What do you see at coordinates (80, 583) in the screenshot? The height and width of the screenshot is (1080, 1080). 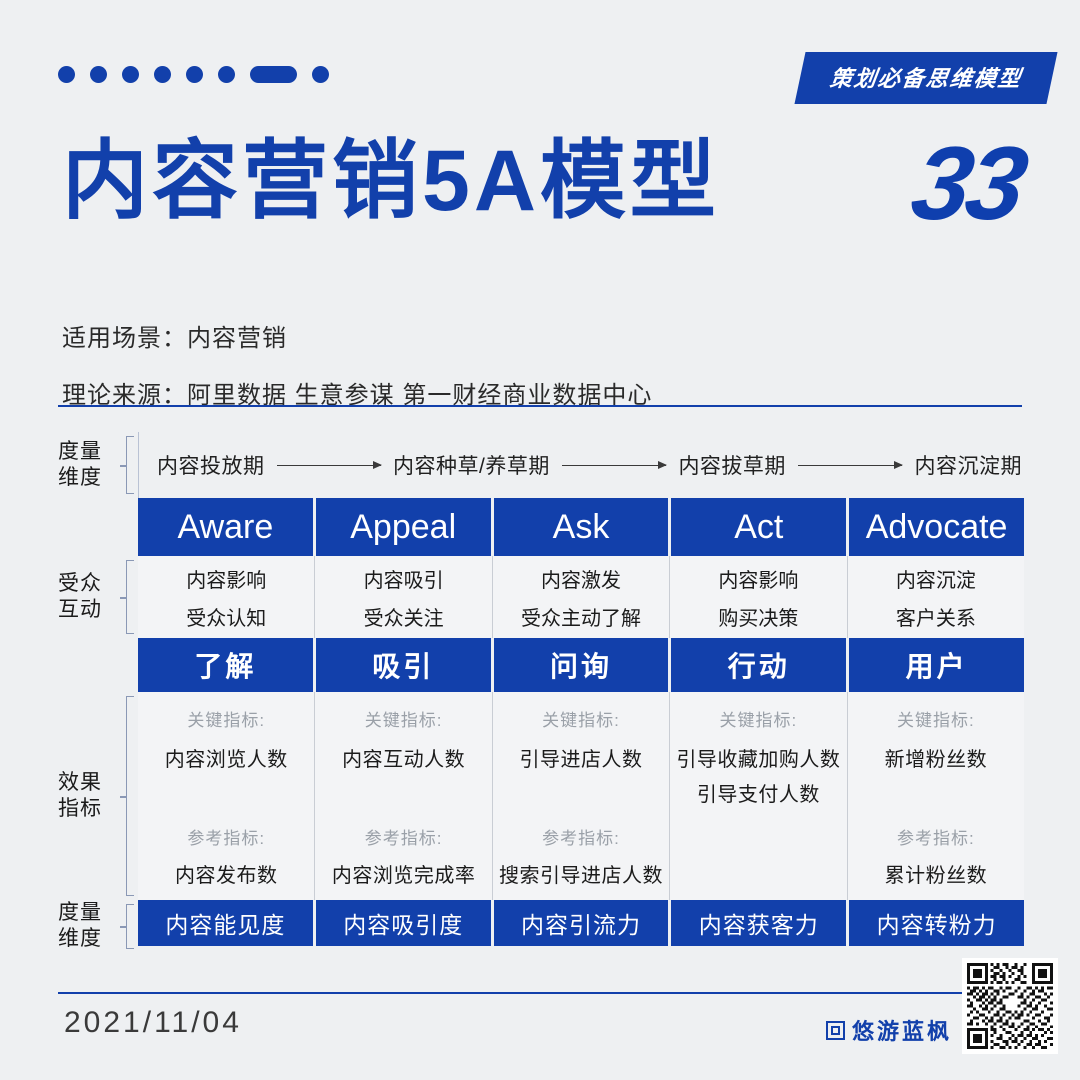 I see `row-label-line1: 受众` at bounding box center [80, 583].